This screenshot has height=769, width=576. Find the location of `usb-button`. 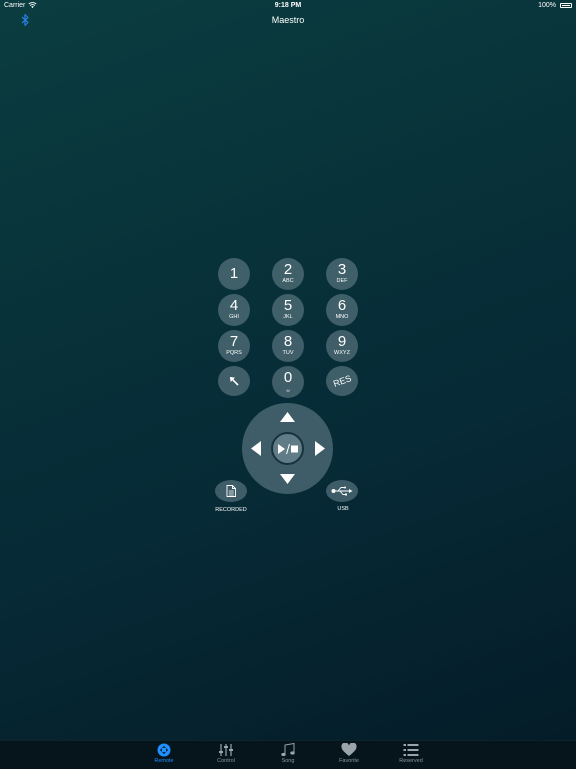

usb-button is located at coordinates (342, 491).